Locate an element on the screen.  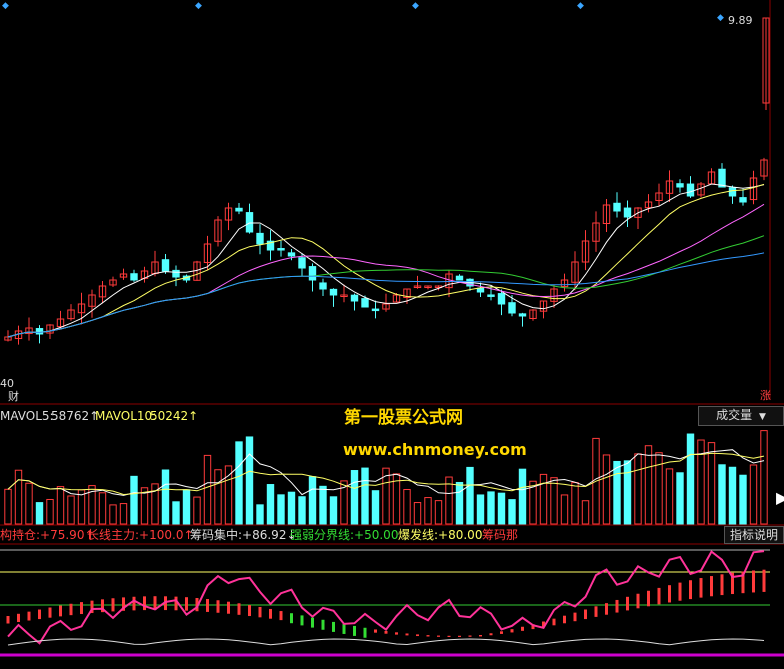
indicator-6-label: 筹码那 is located at coordinates (500, 535).